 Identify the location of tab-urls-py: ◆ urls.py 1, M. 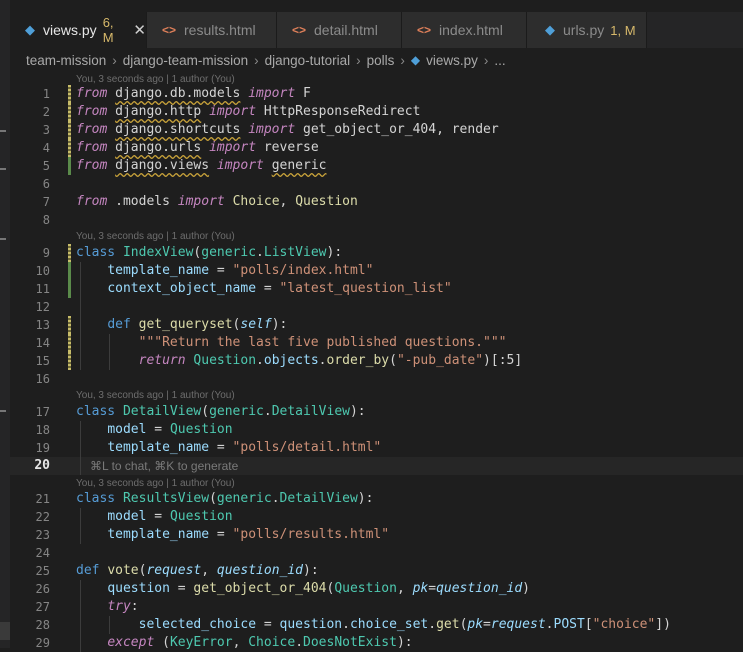
(587, 30).